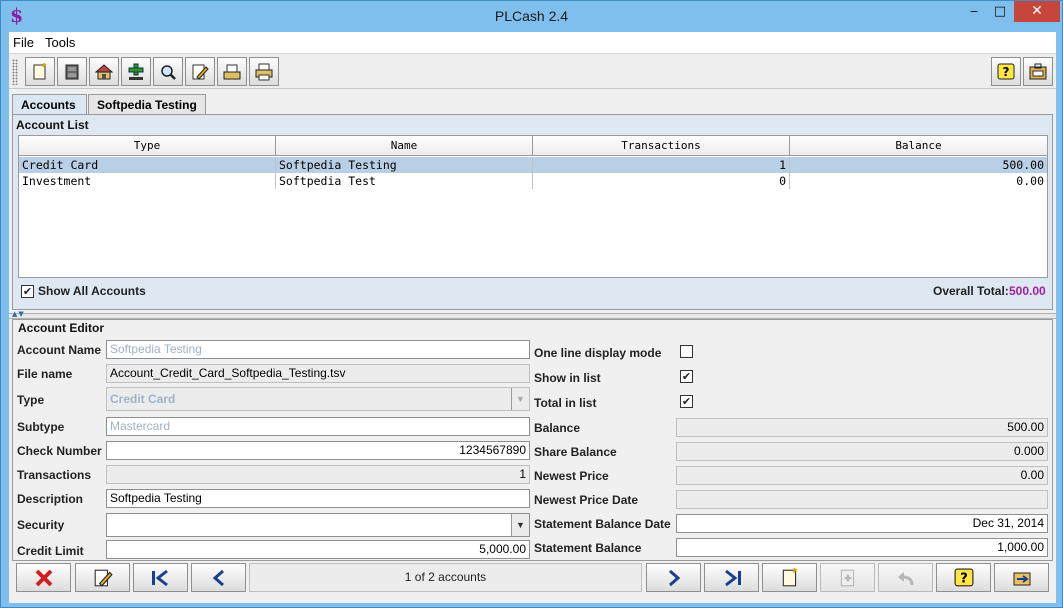  I want to click on right-arrow-icon, so click(674, 577).